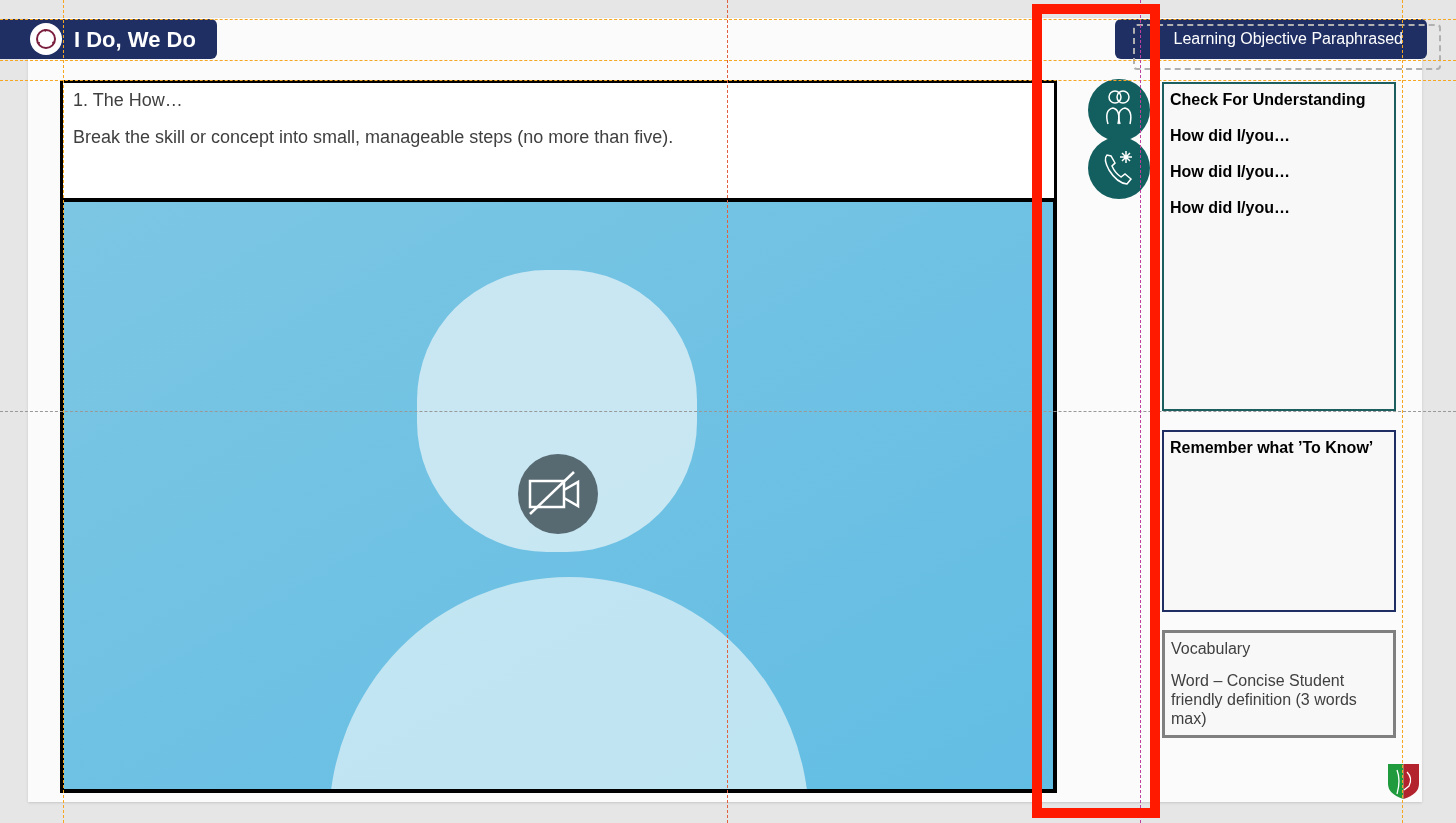 The image size is (1456, 823). What do you see at coordinates (374, 137) in the screenshot?
I see `step-text: Break the skill or concept into small, manageable steps (no more than five).` at bounding box center [374, 137].